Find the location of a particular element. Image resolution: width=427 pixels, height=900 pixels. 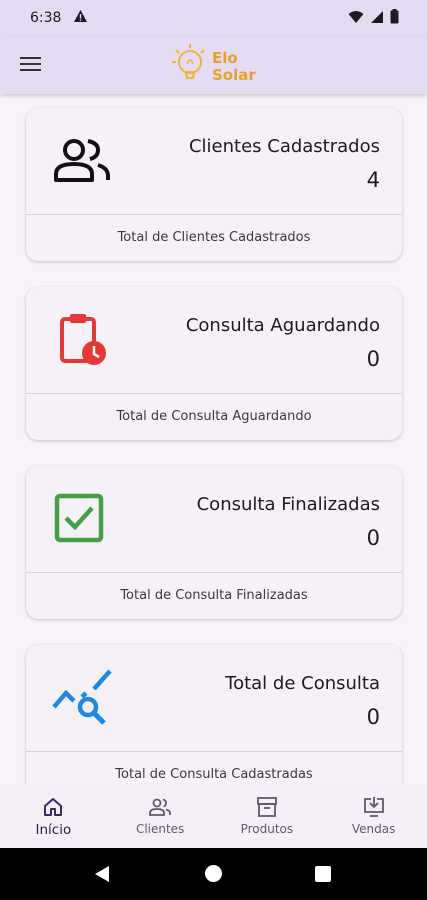

home-icon is located at coordinates (53, 807).